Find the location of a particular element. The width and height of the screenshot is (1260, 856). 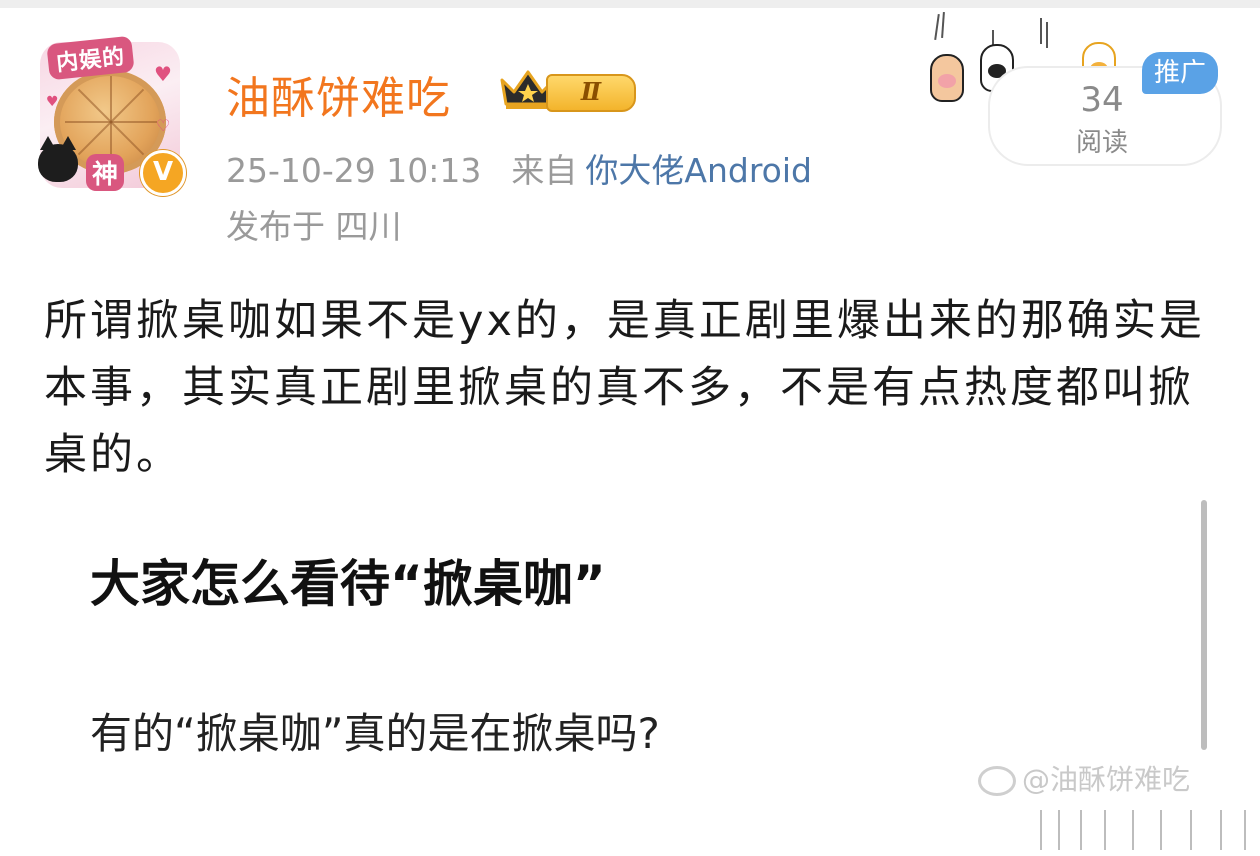

image-scrollbar is located at coordinates (1204, 625).